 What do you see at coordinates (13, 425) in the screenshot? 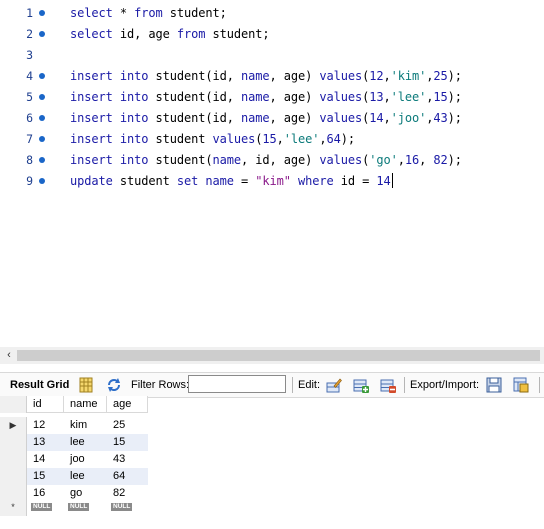
I see `row-selector: ▶` at bounding box center [13, 425].